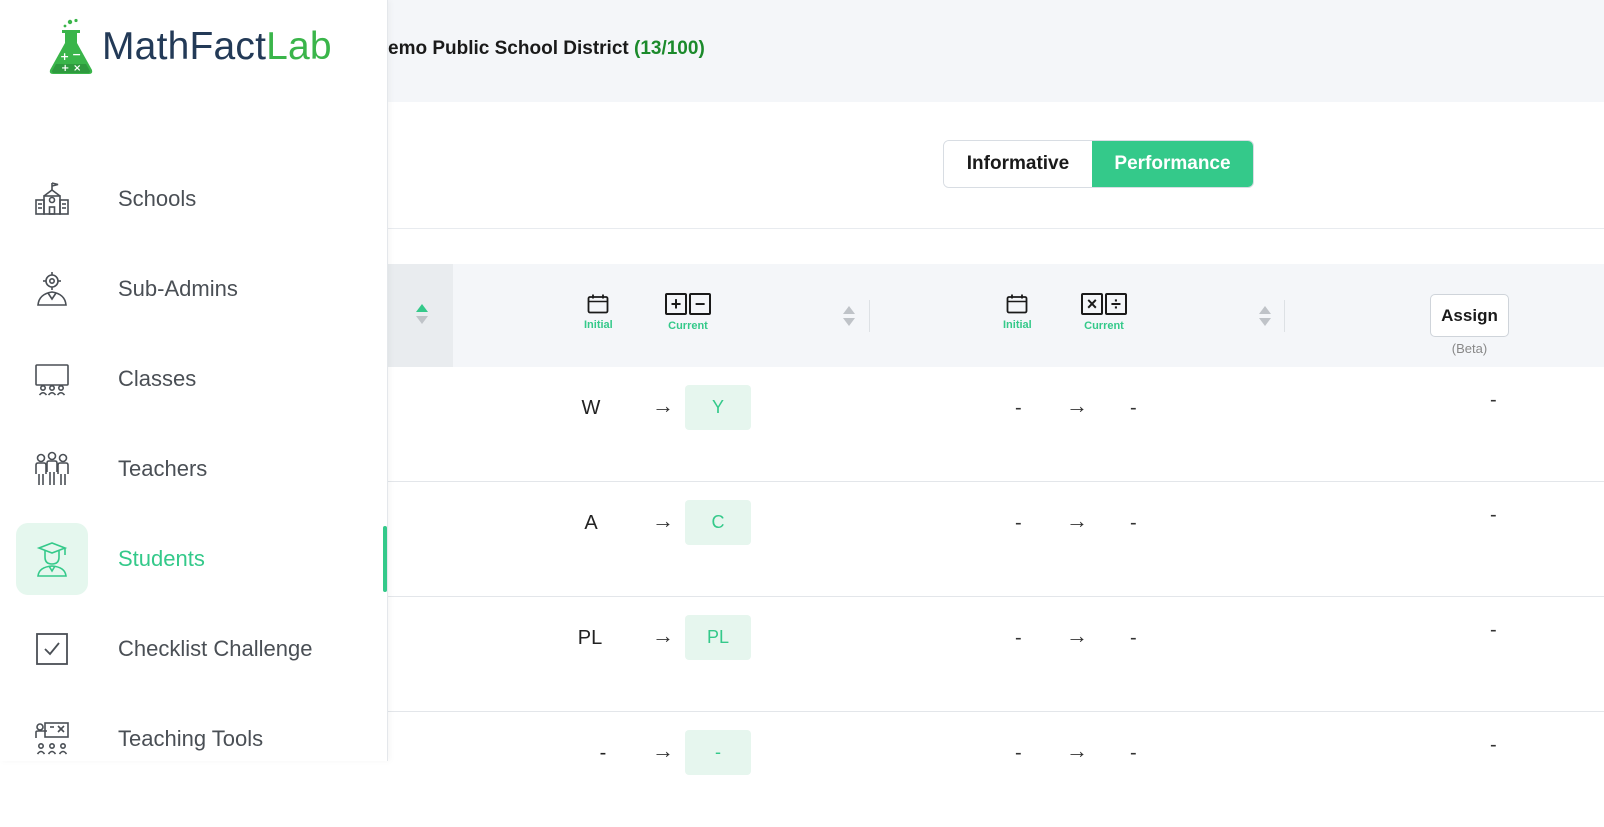 This screenshot has width=1604, height=827. Describe the element at coordinates (52, 289) in the screenshot. I see `sub-admin-icon` at that location.